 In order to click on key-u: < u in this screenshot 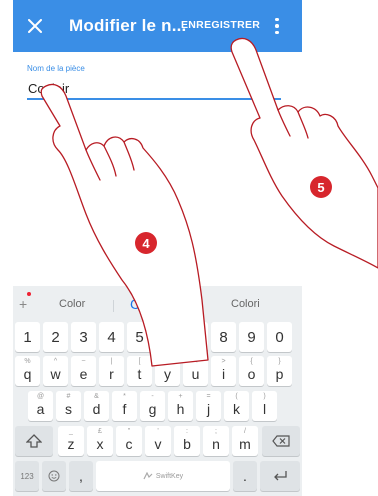, I will do `click(195, 371)`.